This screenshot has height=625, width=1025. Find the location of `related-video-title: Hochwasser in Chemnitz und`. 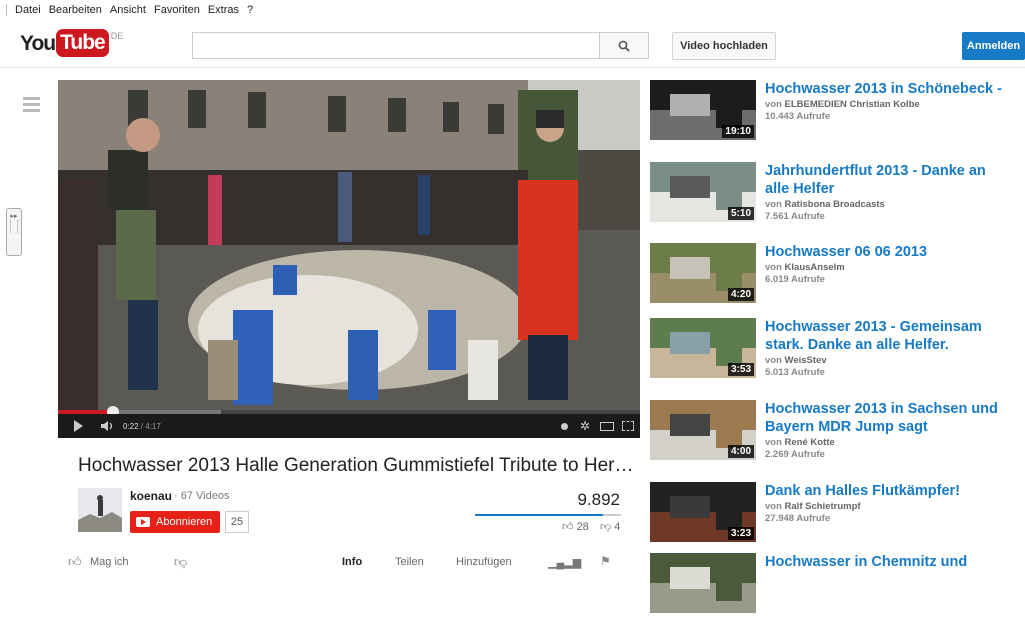

related-video-title: Hochwasser in Chemnitz und is located at coordinates (885, 562).